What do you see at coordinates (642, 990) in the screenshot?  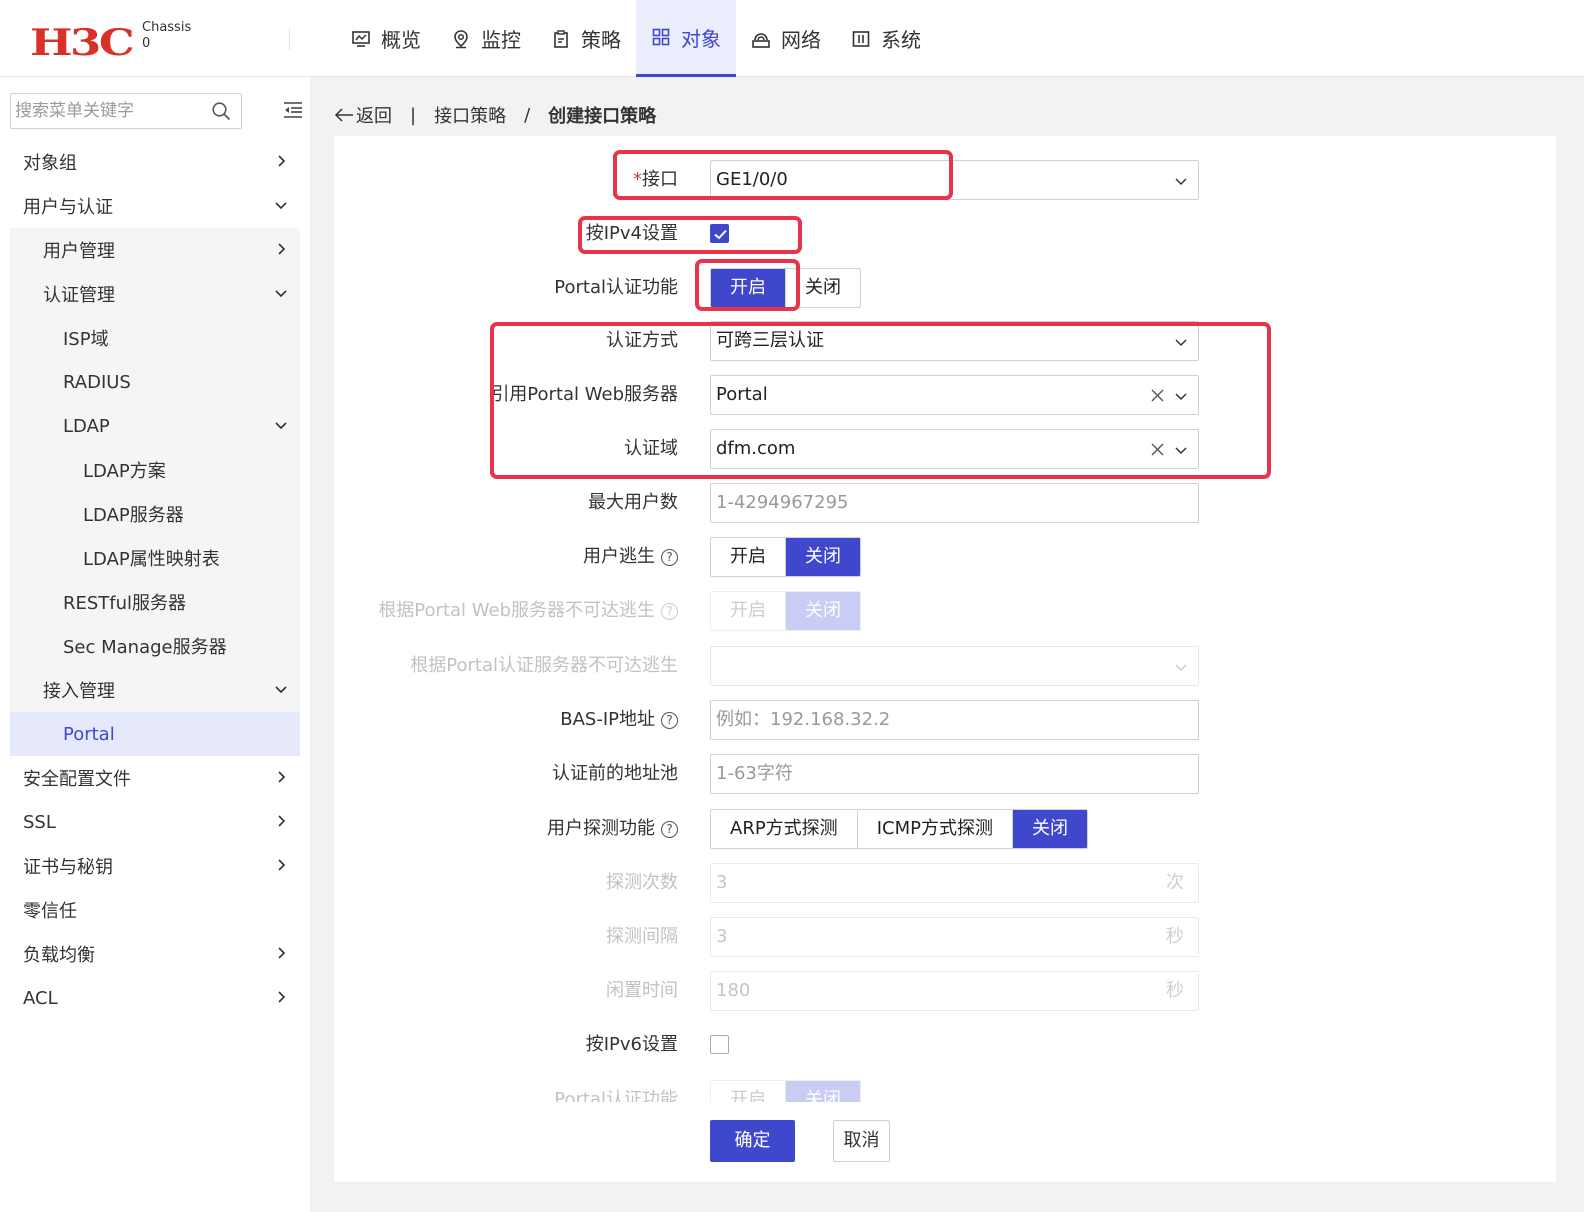 I see `idle-time-label: 闲置时间` at bounding box center [642, 990].